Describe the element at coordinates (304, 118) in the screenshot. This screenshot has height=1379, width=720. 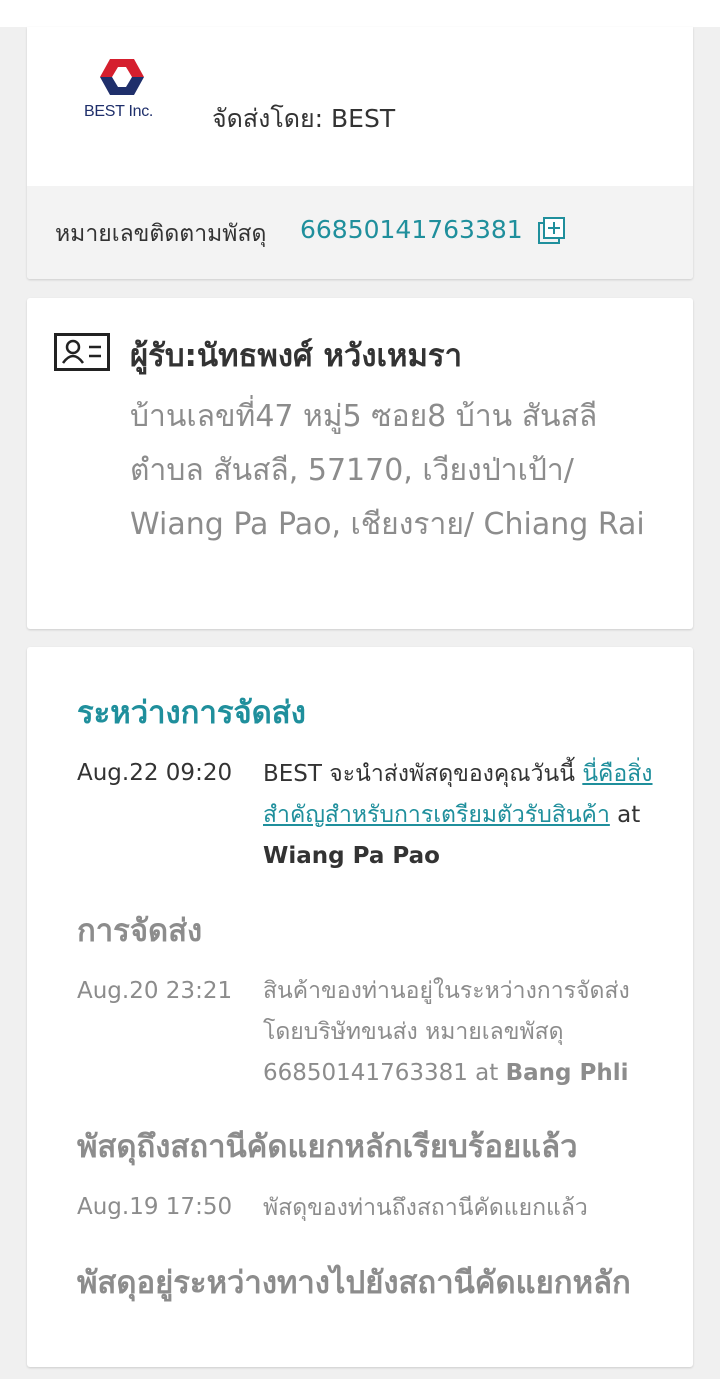
I see `shipped-by-label: จัดส่งโดย: BEST` at that location.